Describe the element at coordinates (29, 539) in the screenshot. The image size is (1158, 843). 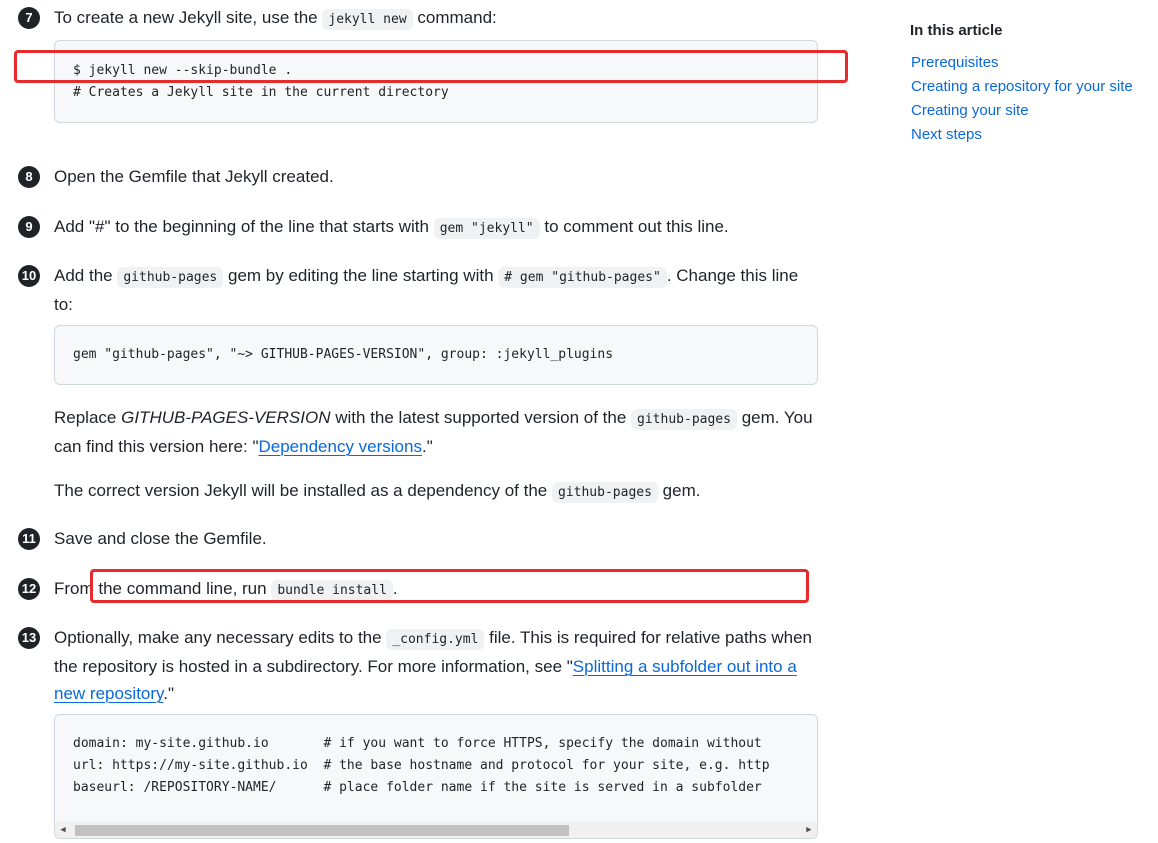
I see `step-number: 11` at that location.